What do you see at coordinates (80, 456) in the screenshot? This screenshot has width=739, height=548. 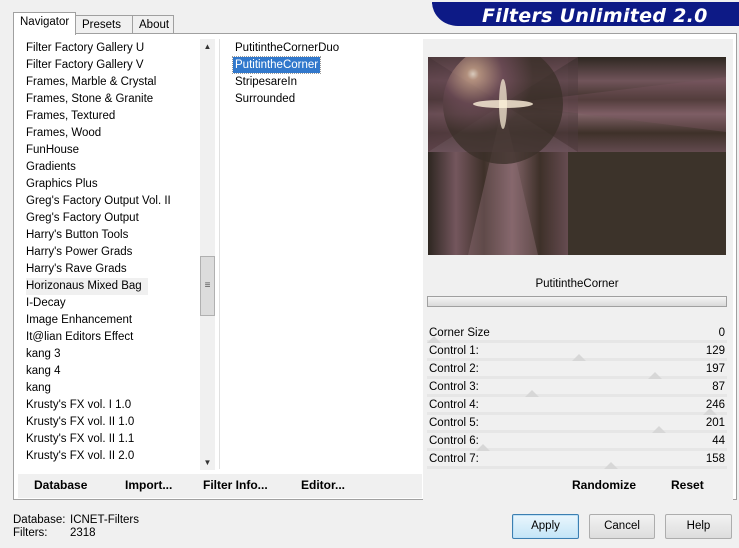 I see `category-item: Krusty's FX vol. II 2.0` at bounding box center [80, 456].